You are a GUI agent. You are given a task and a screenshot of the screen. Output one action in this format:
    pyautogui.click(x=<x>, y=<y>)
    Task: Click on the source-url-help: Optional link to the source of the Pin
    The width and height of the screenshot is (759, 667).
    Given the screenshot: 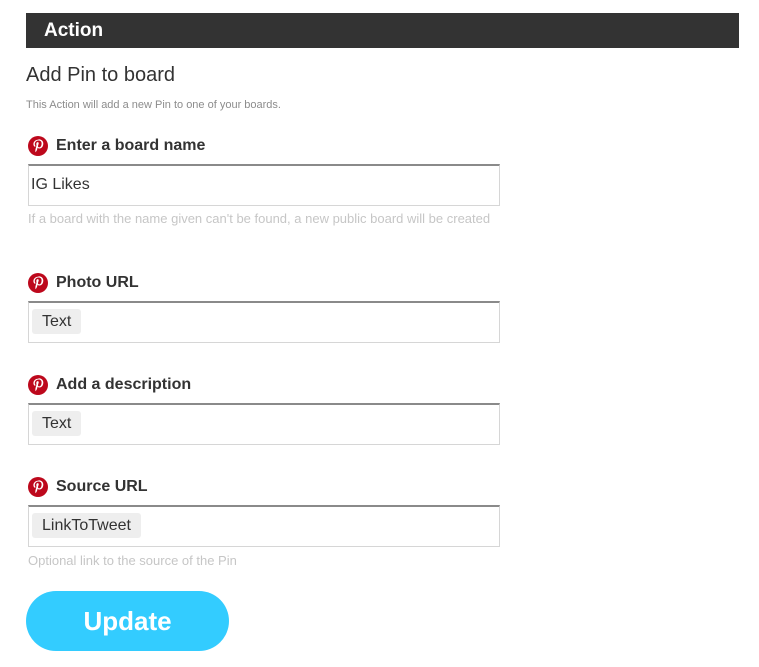 What is the action you would take?
    pyautogui.click(x=132, y=560)
    